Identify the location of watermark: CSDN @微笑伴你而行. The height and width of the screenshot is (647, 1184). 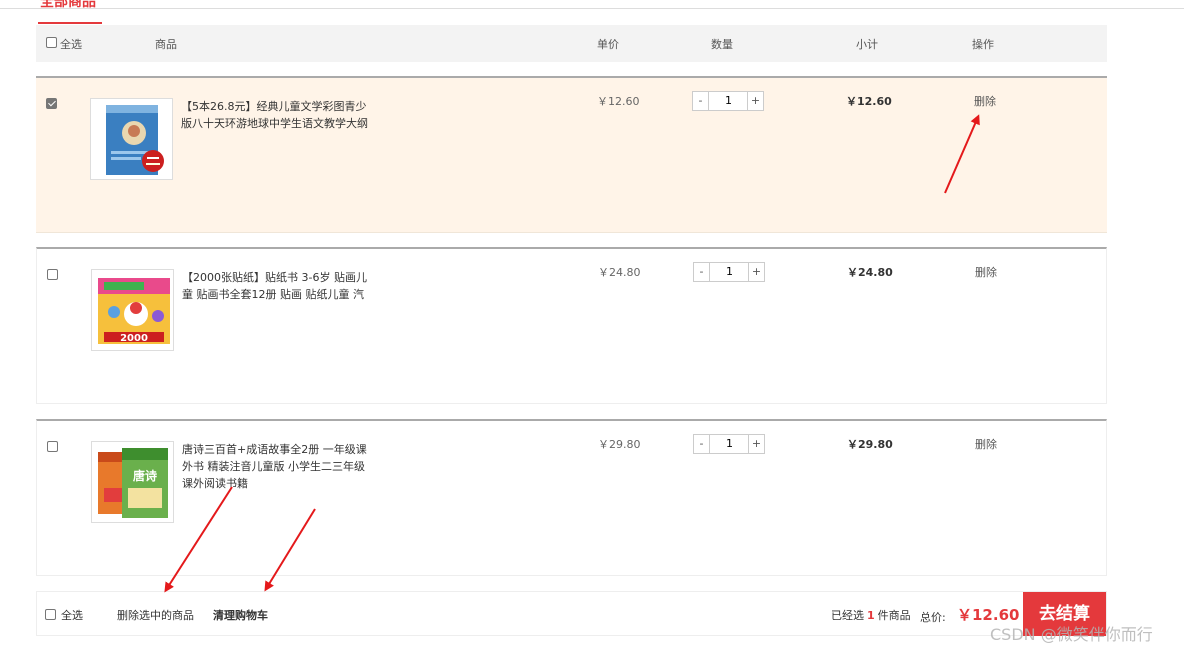
(1071, 634).